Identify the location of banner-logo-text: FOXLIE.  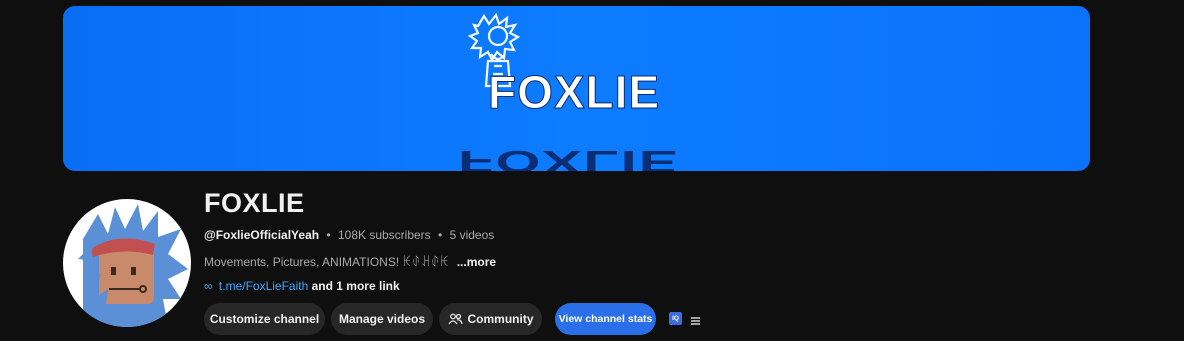
(574, 92).